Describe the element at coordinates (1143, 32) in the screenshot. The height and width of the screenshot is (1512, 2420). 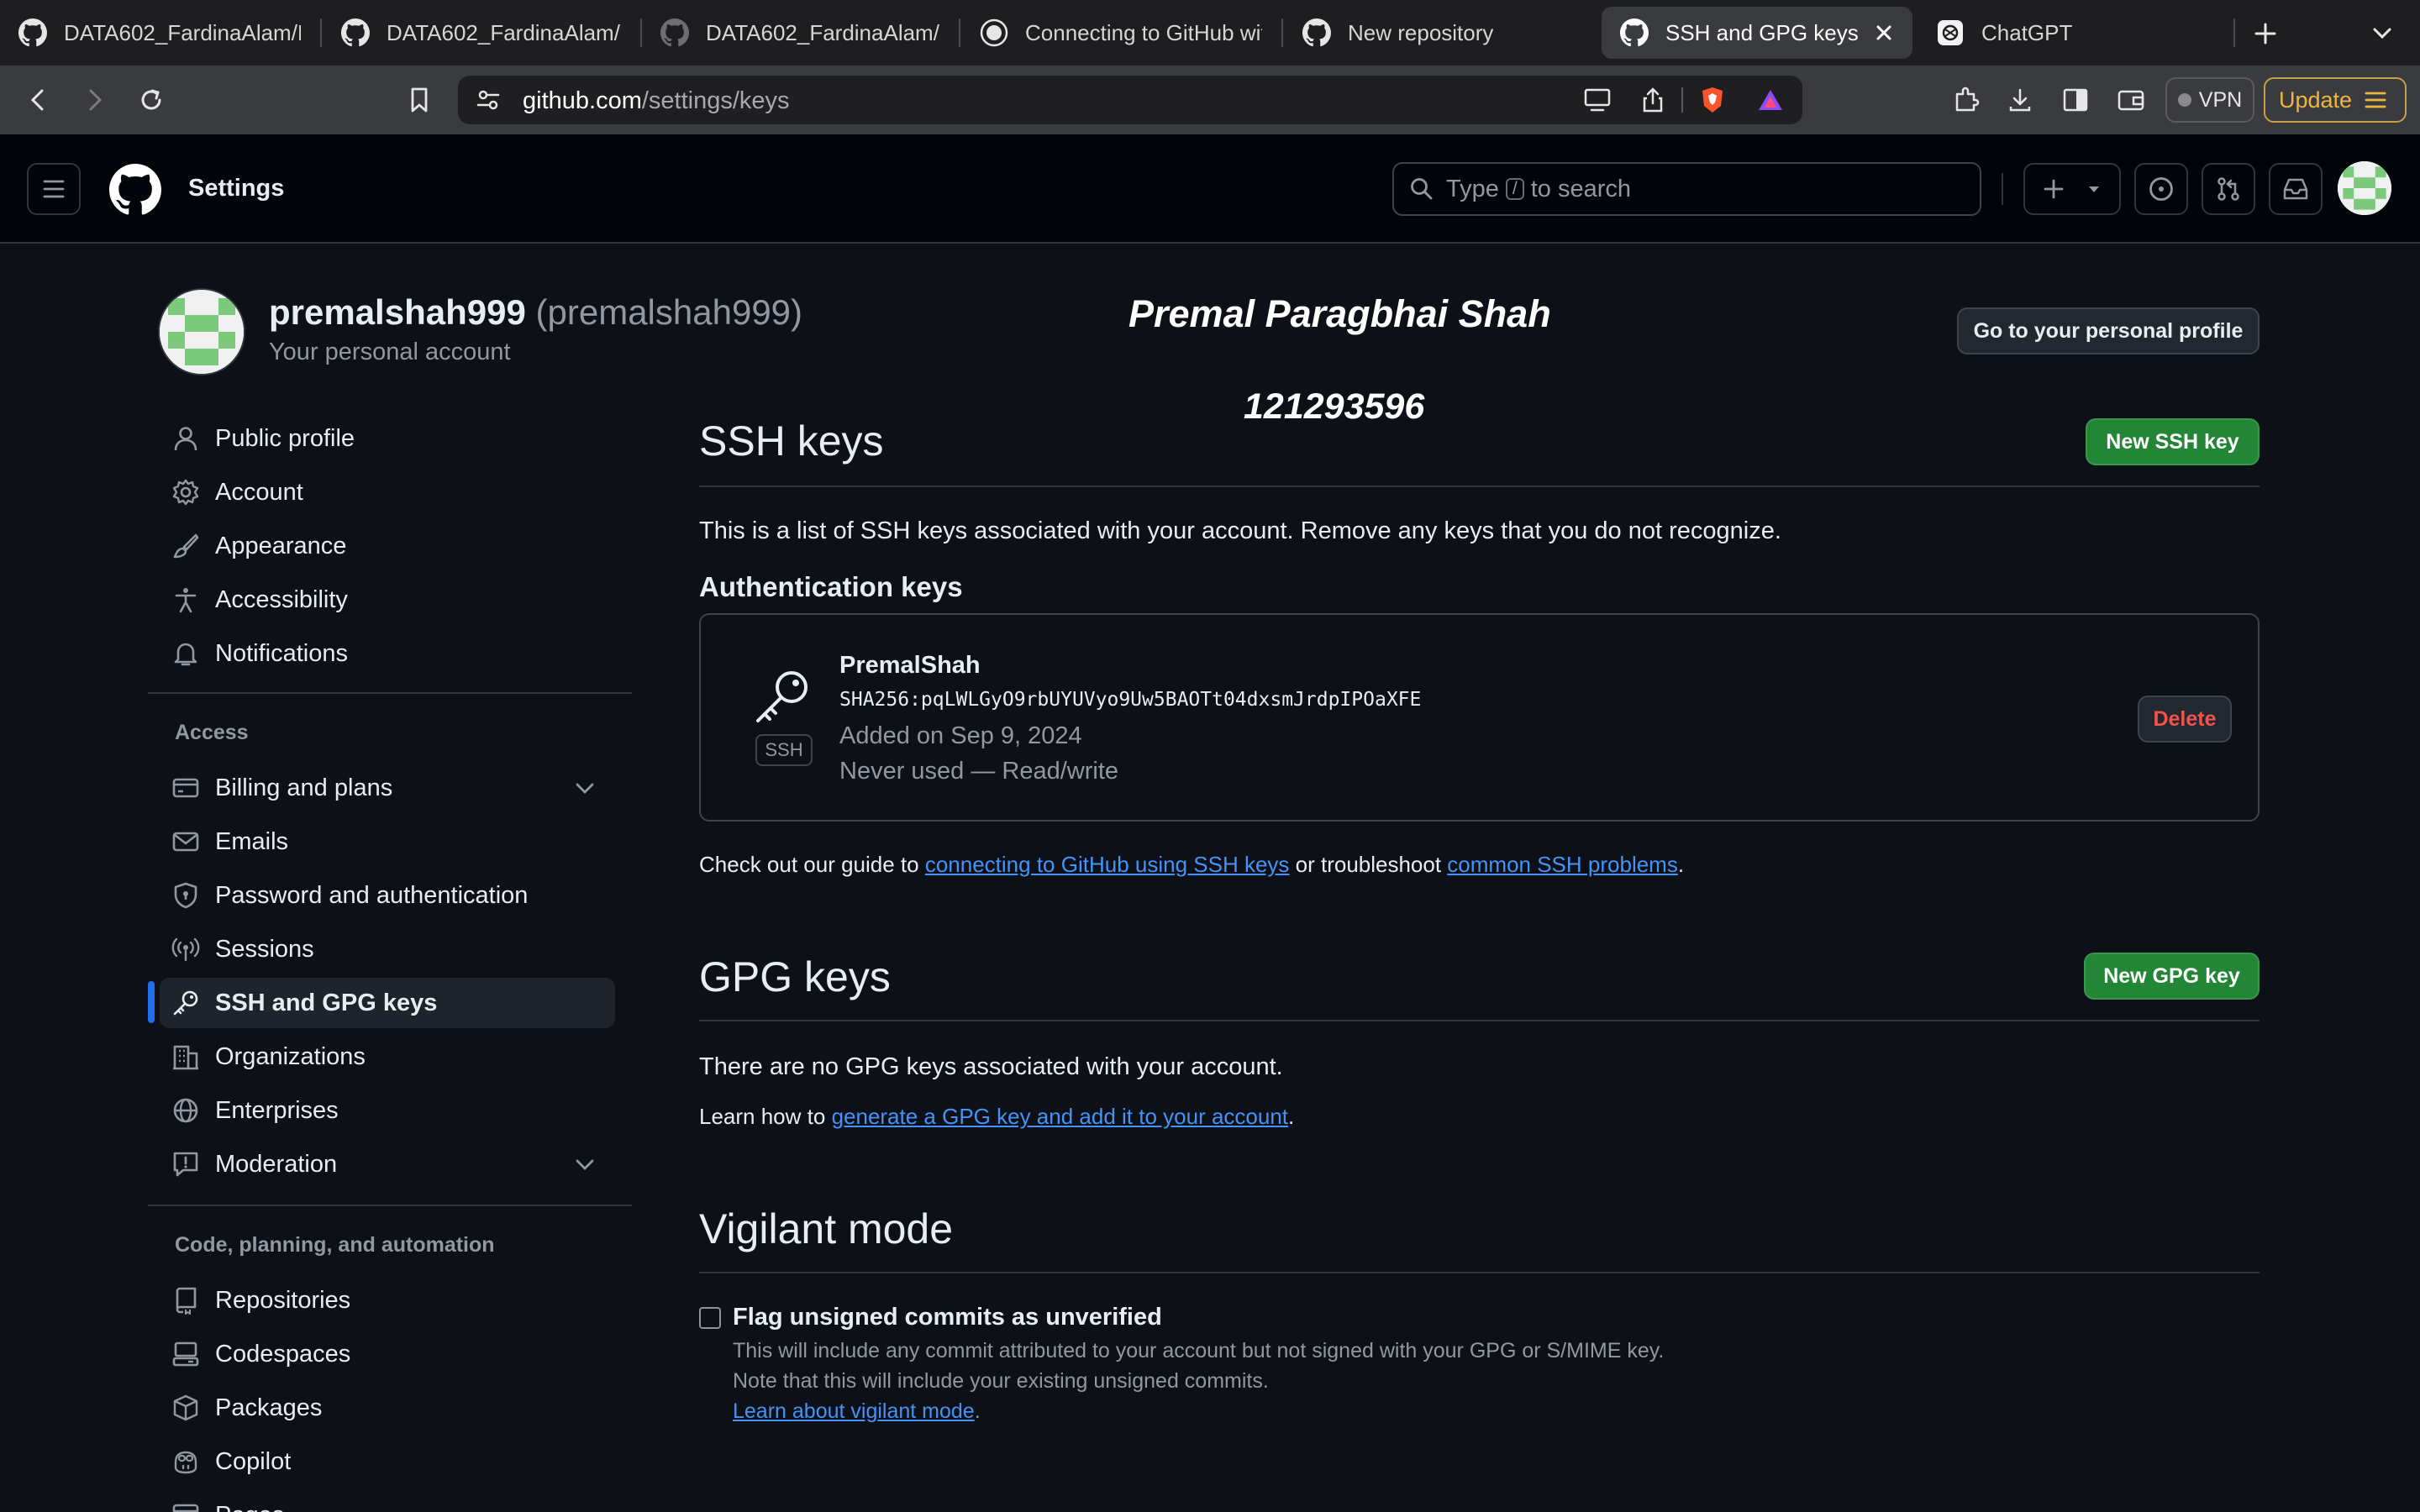
I see `tab-label: Connecting to GitHub with` at that location.